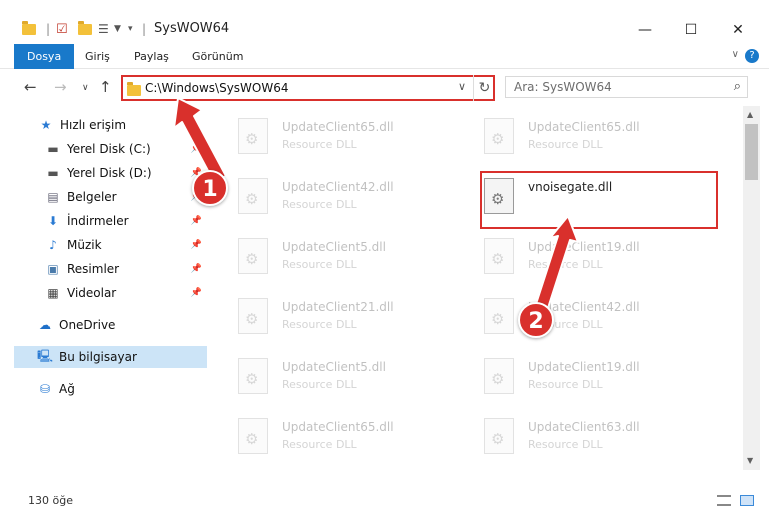  What do you see at coordinates (50, 500) in the screenshot?
I see `item-count: 130 öğe` at bounding box center [50, 500].